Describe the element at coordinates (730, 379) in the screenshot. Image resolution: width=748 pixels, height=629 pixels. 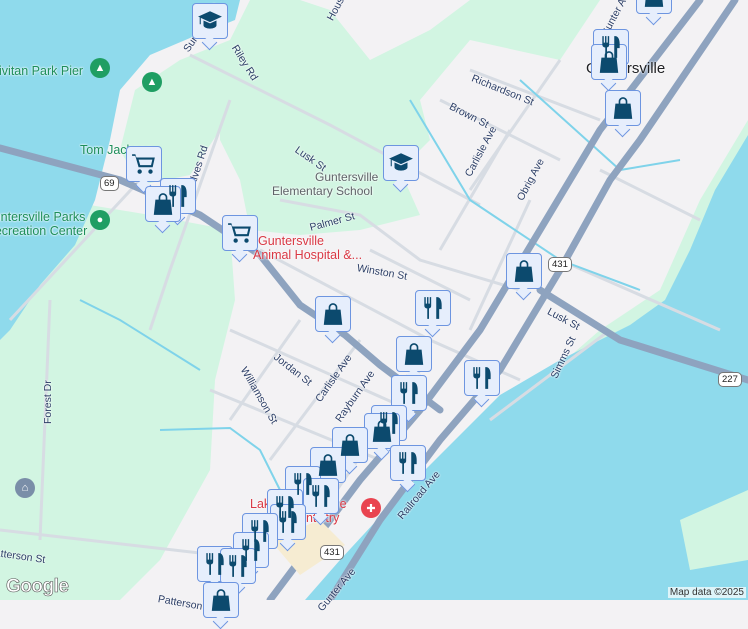
I see `route-227-shield: 227` at that location.